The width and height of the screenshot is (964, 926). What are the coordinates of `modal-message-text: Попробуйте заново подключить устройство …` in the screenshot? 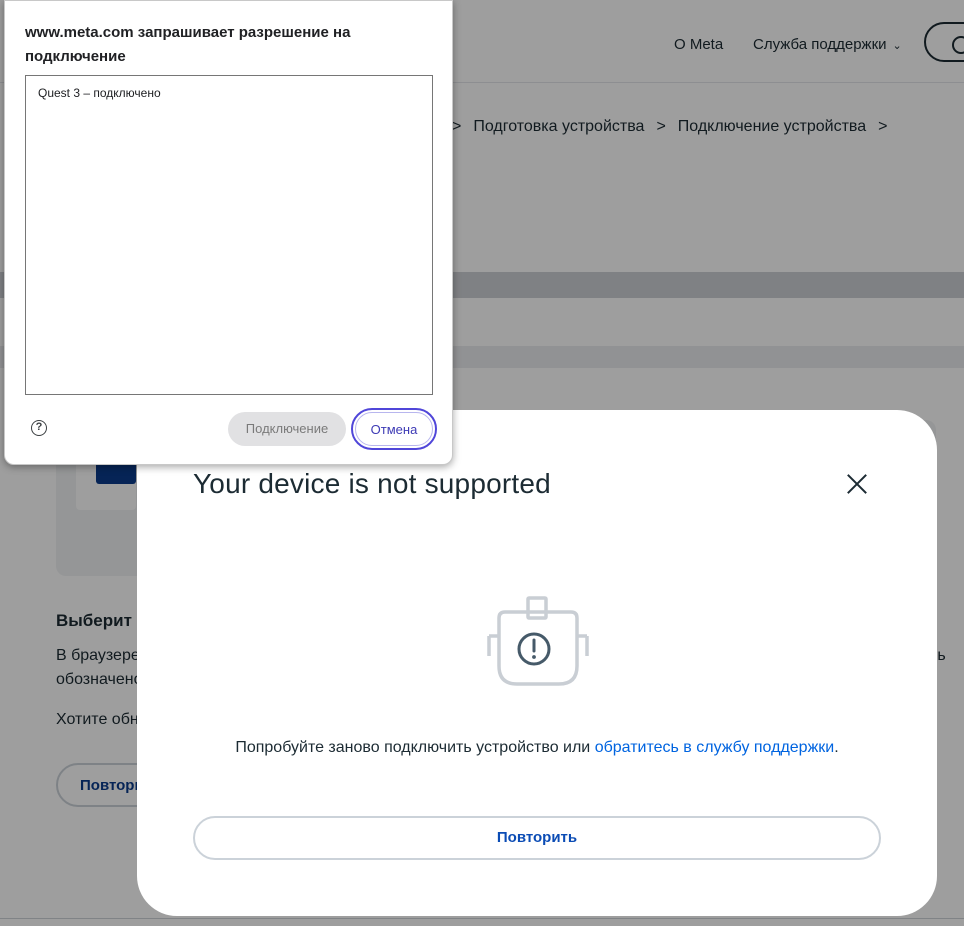 It's located at (415, 747).